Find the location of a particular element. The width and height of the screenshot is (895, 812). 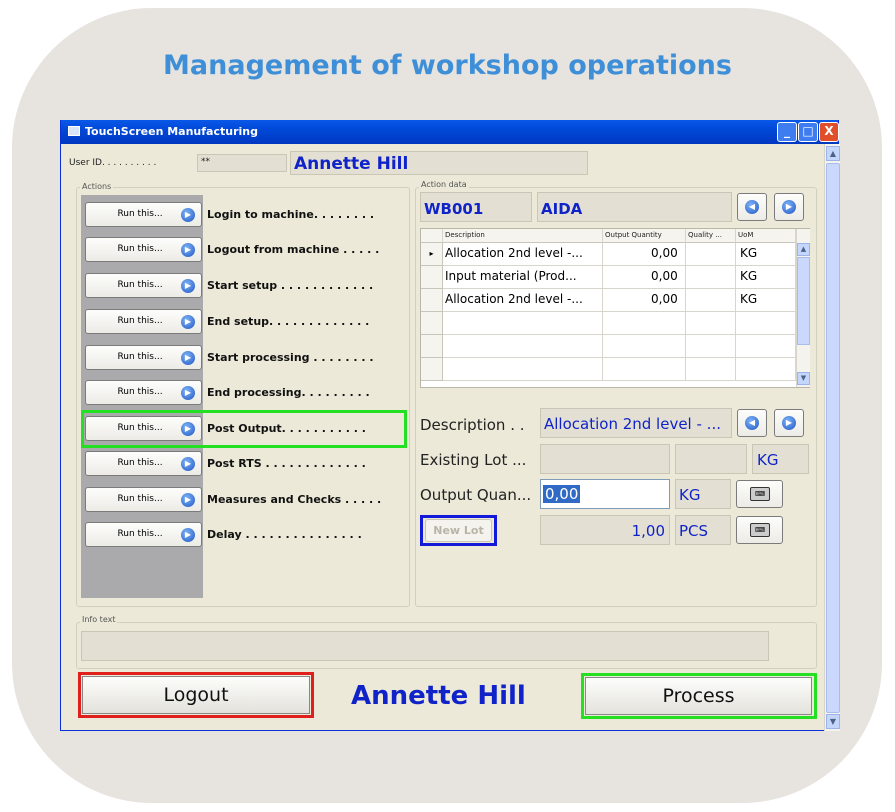

grid-header-description: Description is located at coordinates (523, 236).